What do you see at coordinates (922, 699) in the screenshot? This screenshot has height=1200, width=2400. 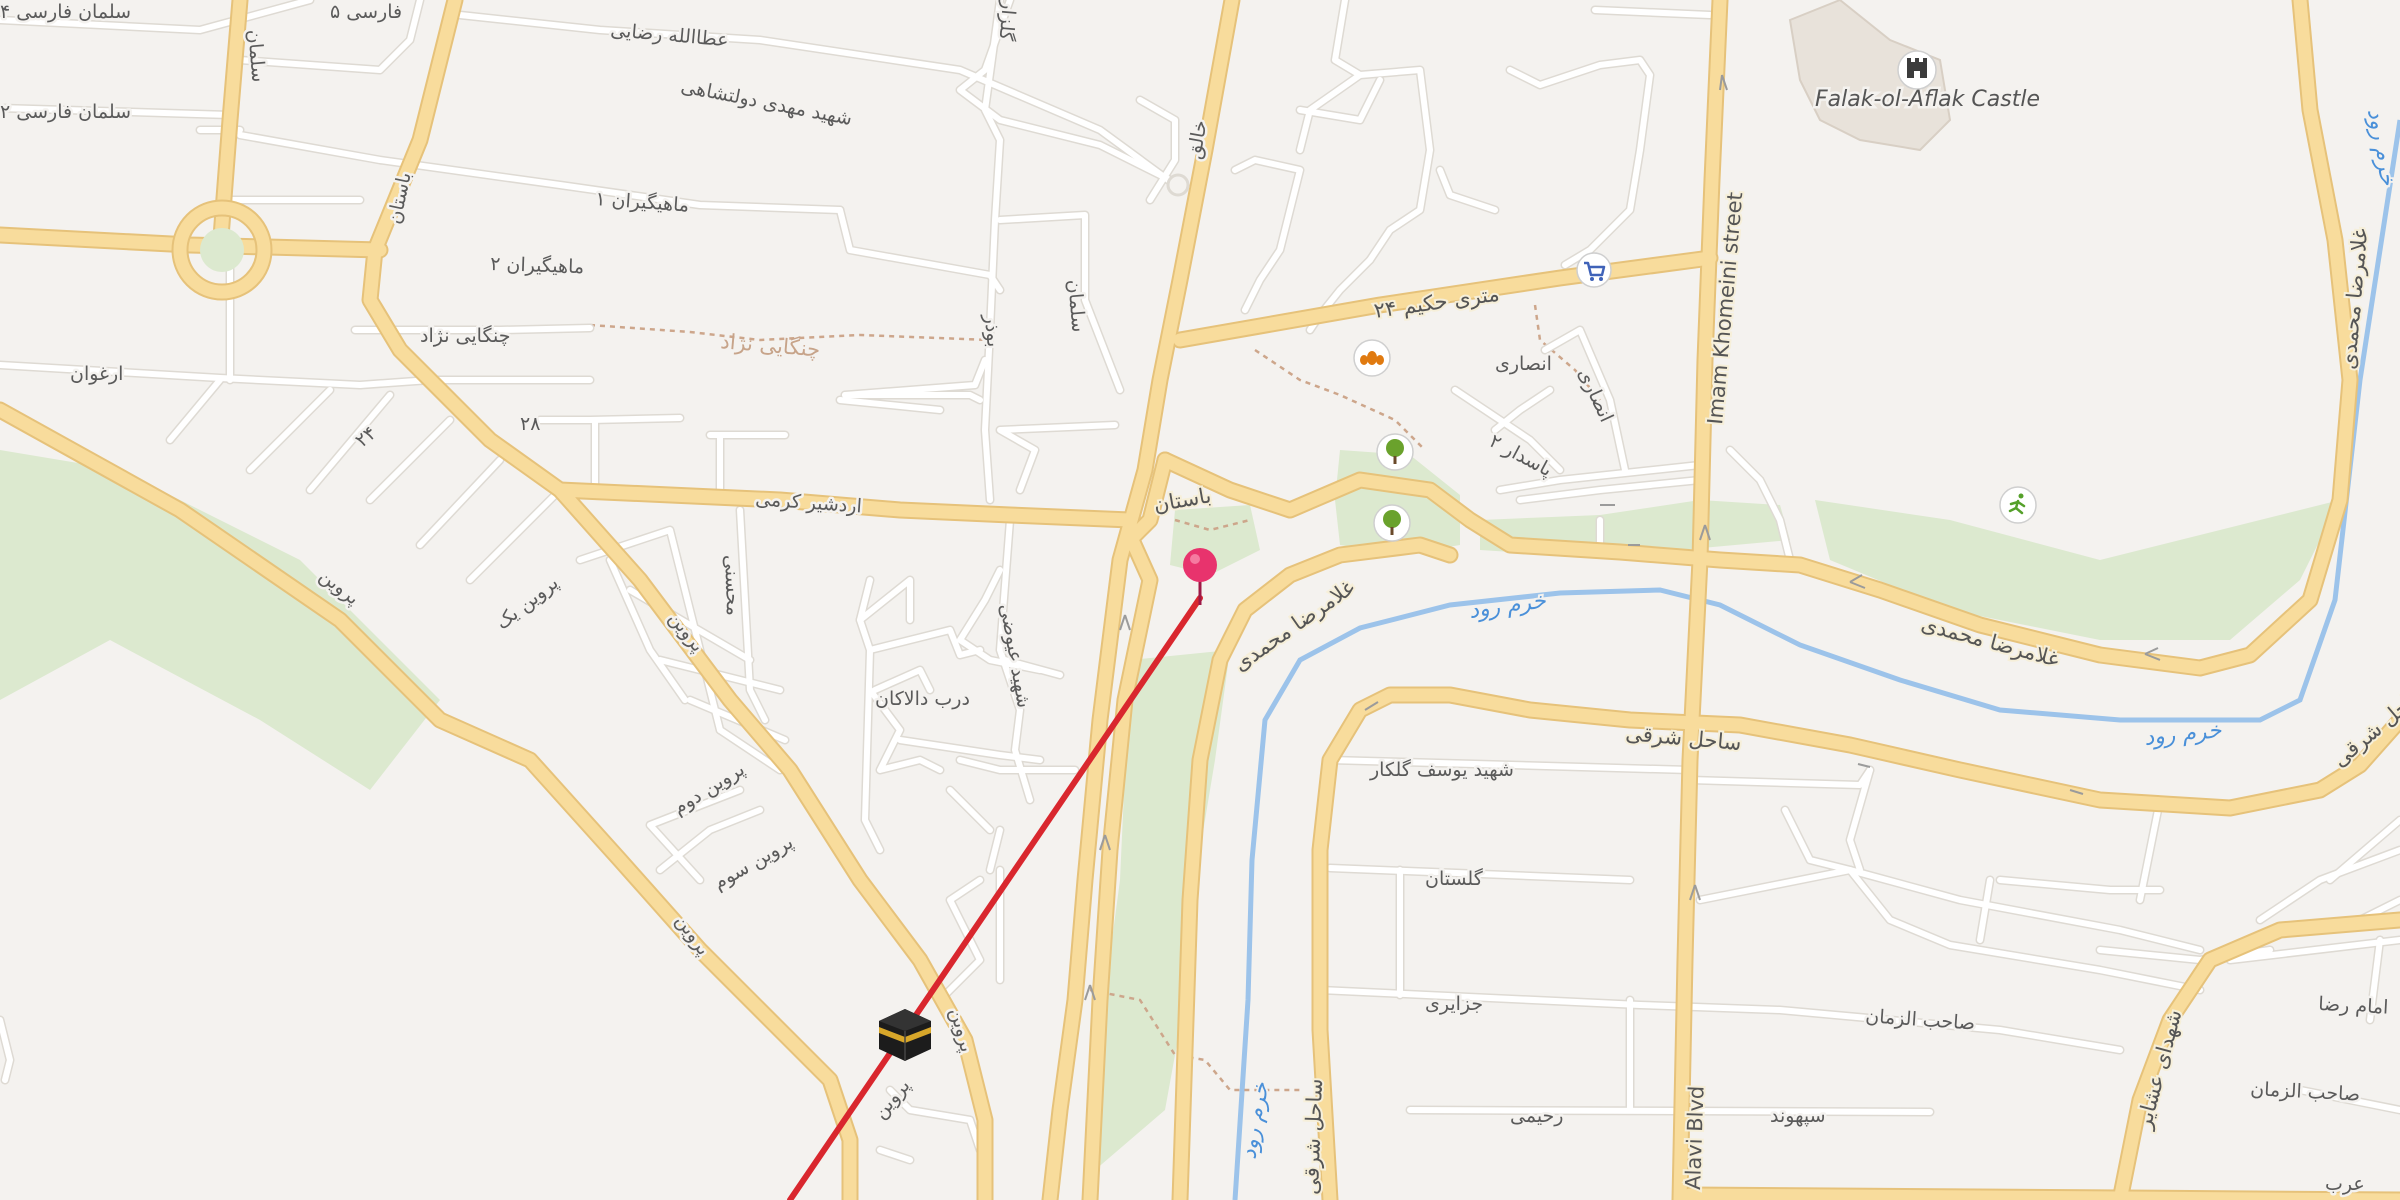 I see `label-darb-dalakan: درب دالاکان` at bounding box center [922, 699].